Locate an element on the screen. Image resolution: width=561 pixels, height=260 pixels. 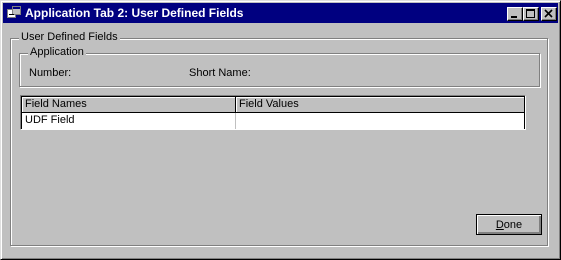
column-header-field-names: Field Names is located at coordinates (129, 104).